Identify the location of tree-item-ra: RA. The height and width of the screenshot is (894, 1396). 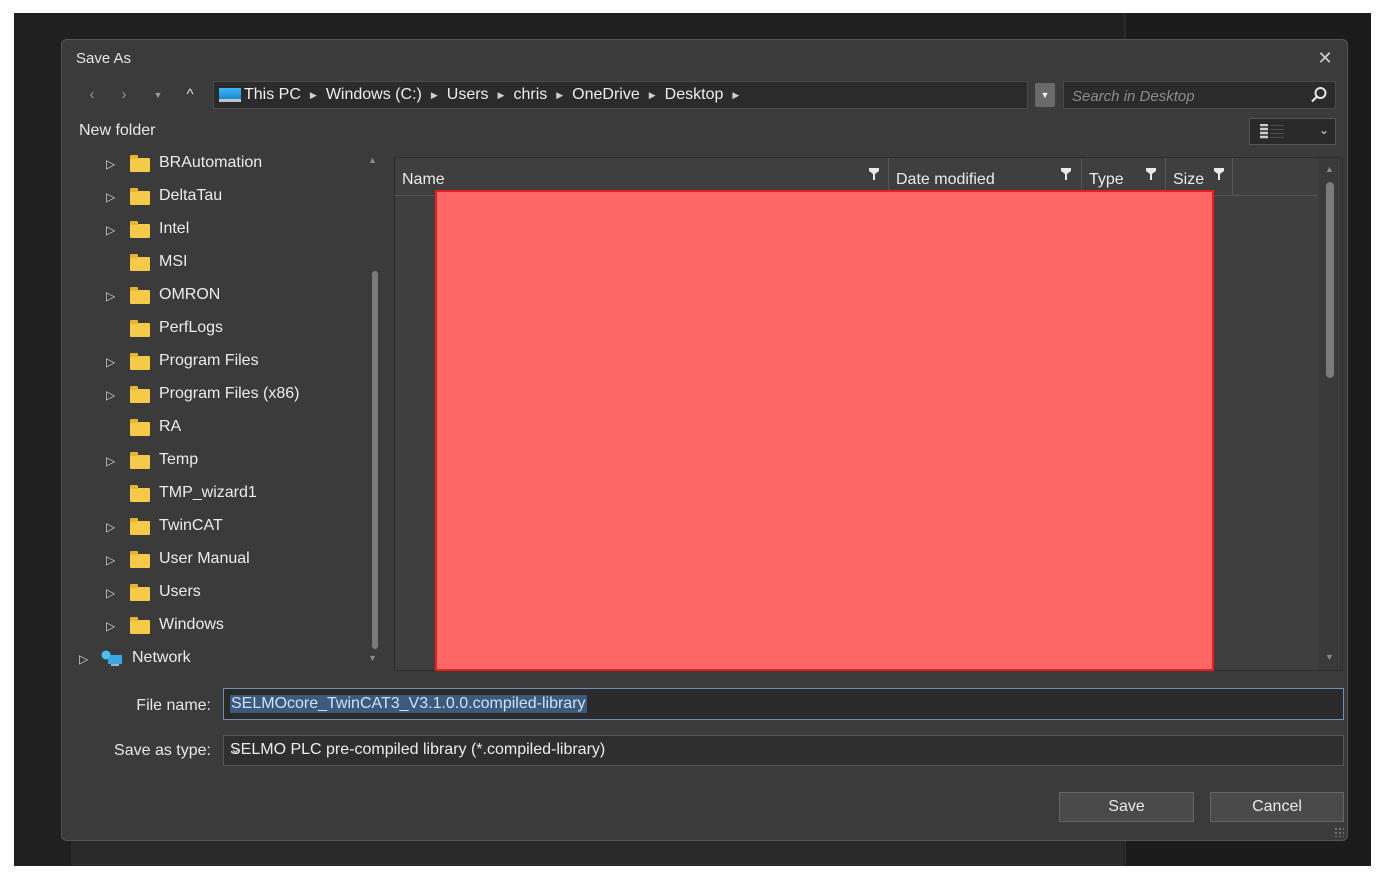
(222, 428).